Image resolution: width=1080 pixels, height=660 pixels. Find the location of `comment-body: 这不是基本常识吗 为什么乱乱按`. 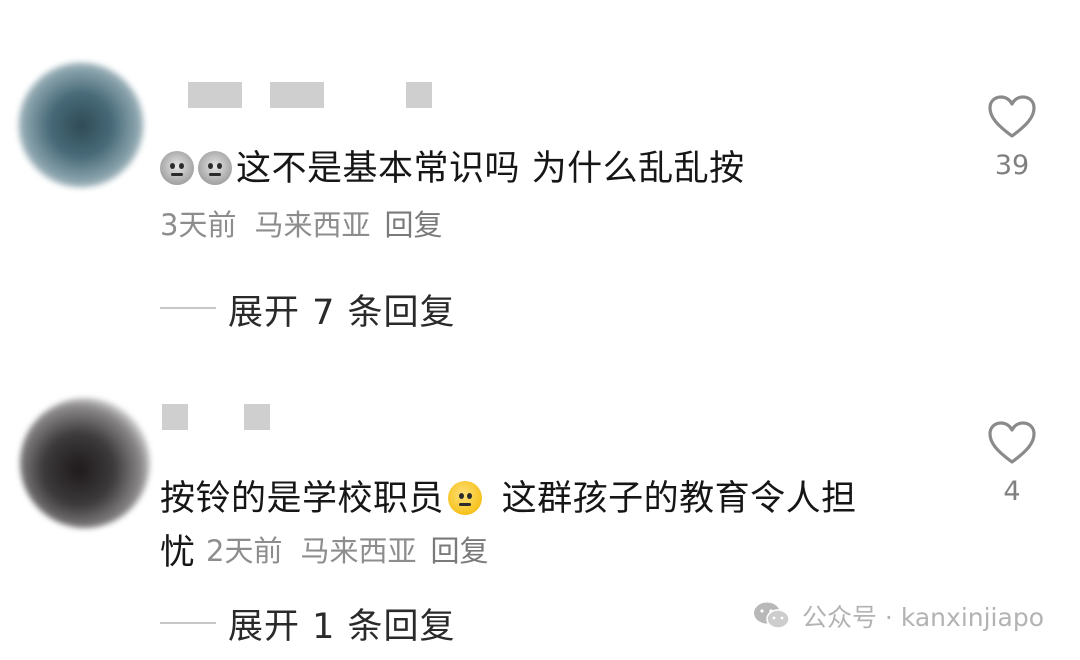

comment-body: 这不是基本常识吗 为什么乱乱按 is located at coordinates (490, 169).